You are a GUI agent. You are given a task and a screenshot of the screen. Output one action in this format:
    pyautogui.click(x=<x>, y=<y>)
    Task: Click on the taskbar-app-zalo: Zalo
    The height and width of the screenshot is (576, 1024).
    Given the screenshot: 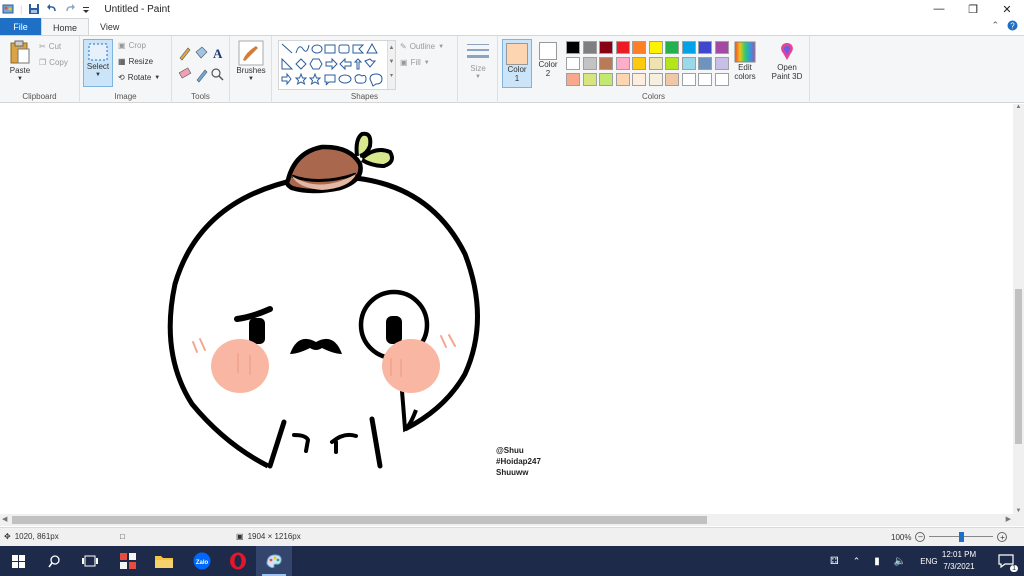 What is the action you would take?
    pyautogui.click(x=202, y=561)
    